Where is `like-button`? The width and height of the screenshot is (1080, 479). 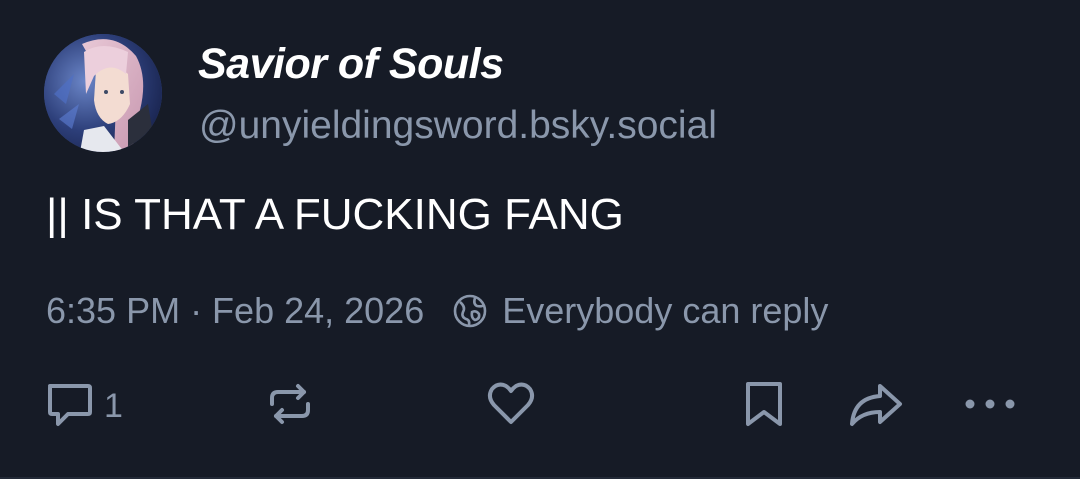 like-button is located at coordinates (511, 406).